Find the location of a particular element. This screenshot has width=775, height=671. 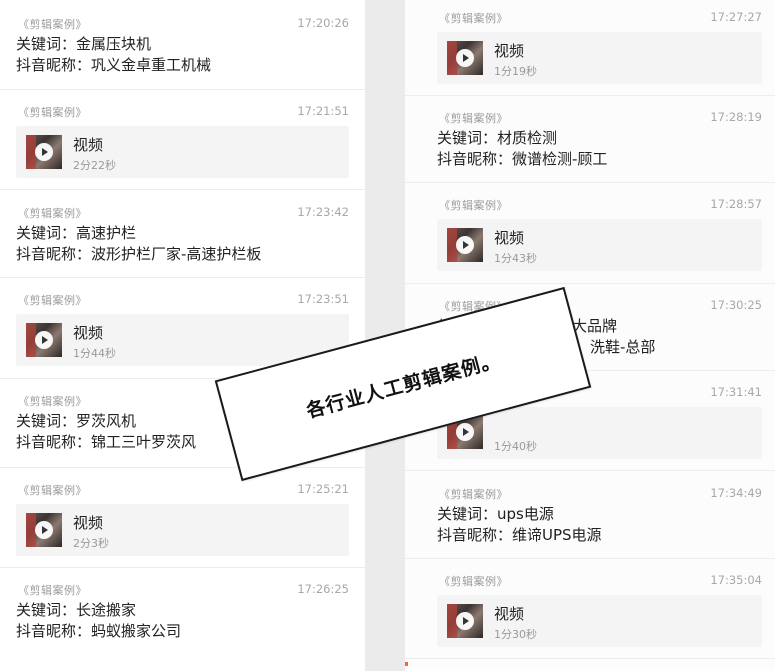

keyword-line: 关键词：金属压块机 is located at coordinates (182, 44).